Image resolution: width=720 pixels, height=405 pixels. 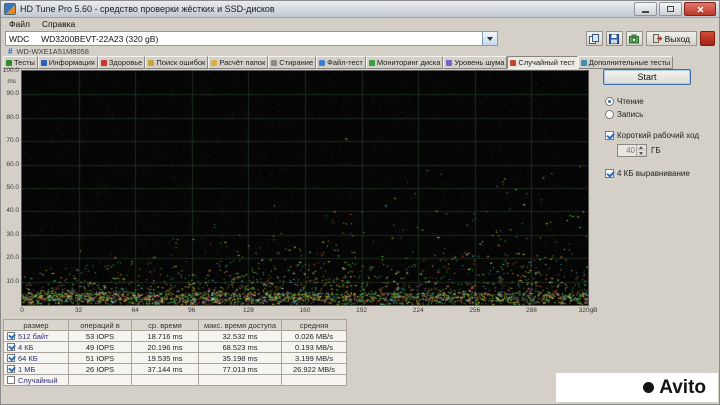 I want to click on y-tick-label: 100.0, so click(x=10, y=70).